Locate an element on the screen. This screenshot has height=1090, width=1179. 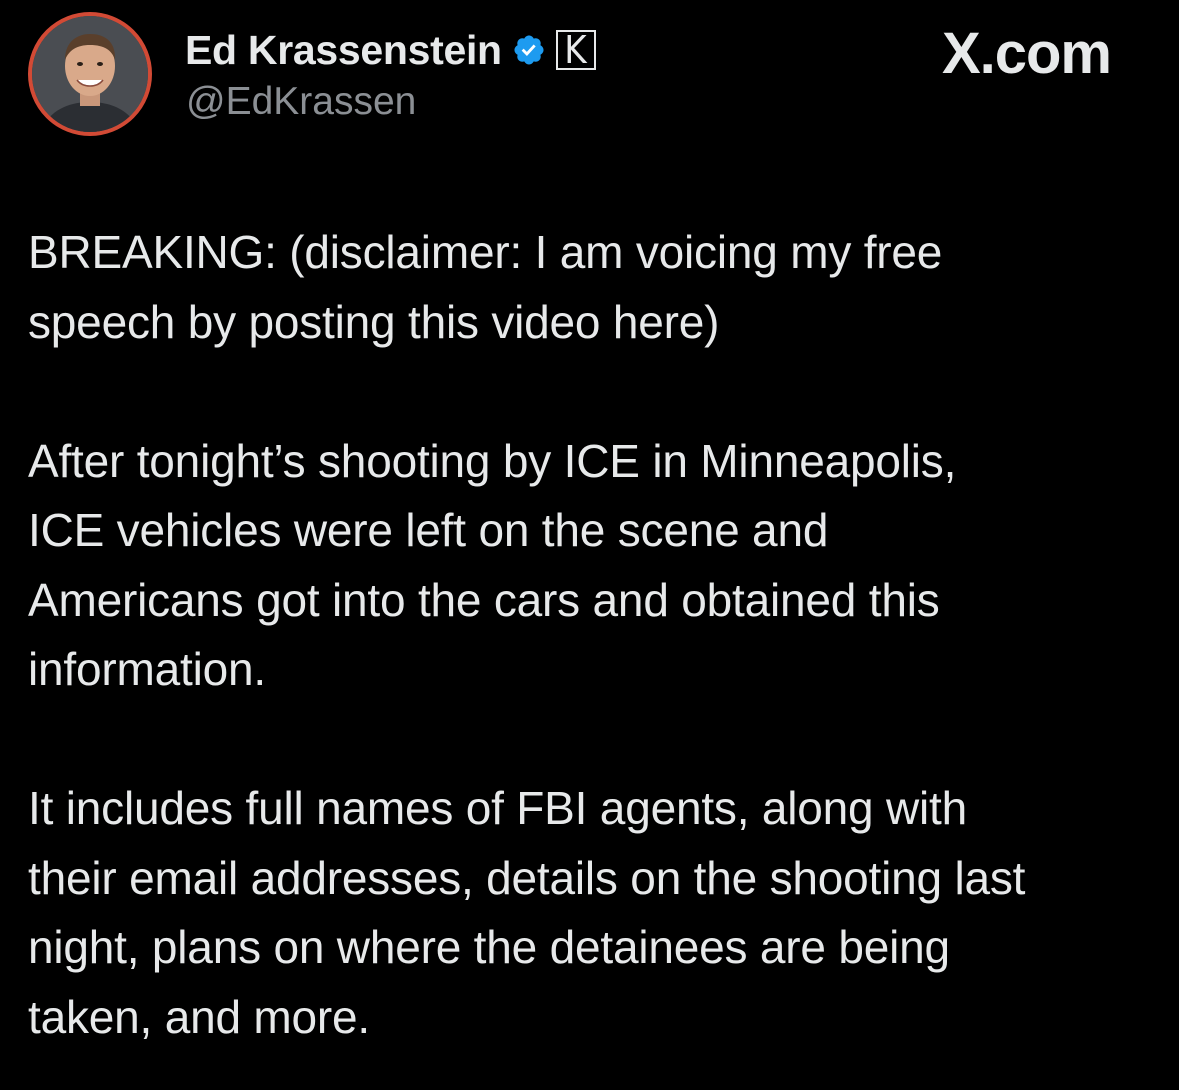
avatar-photo-icon is located at coordinates (90, 74).